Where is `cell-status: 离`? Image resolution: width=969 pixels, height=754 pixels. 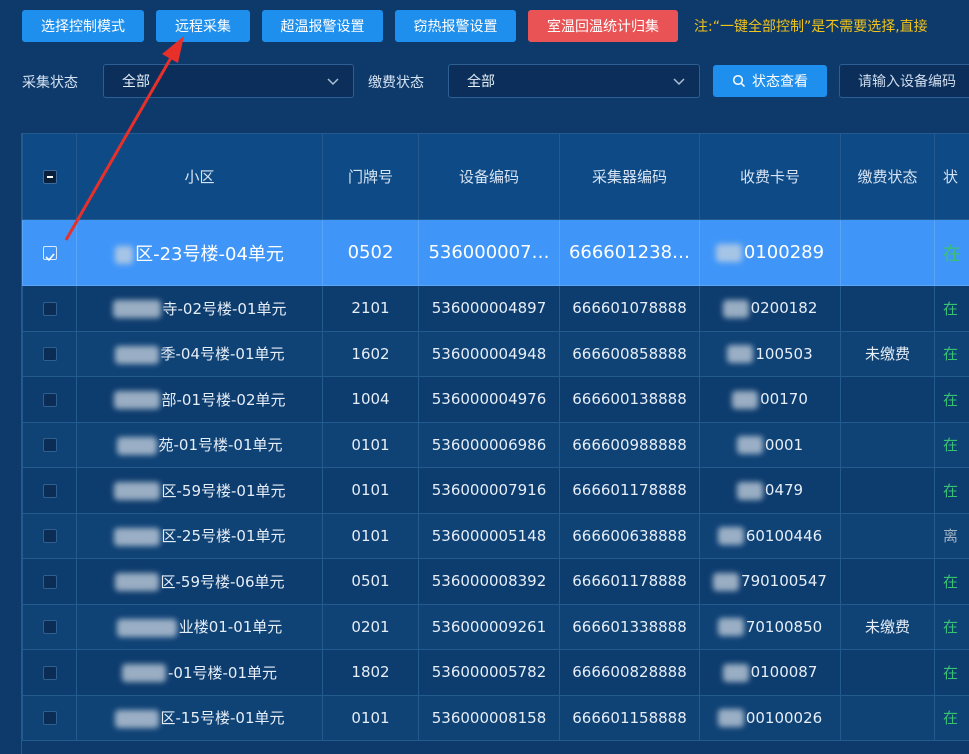 cell-status: 离 is located at coordinates (951, 535).